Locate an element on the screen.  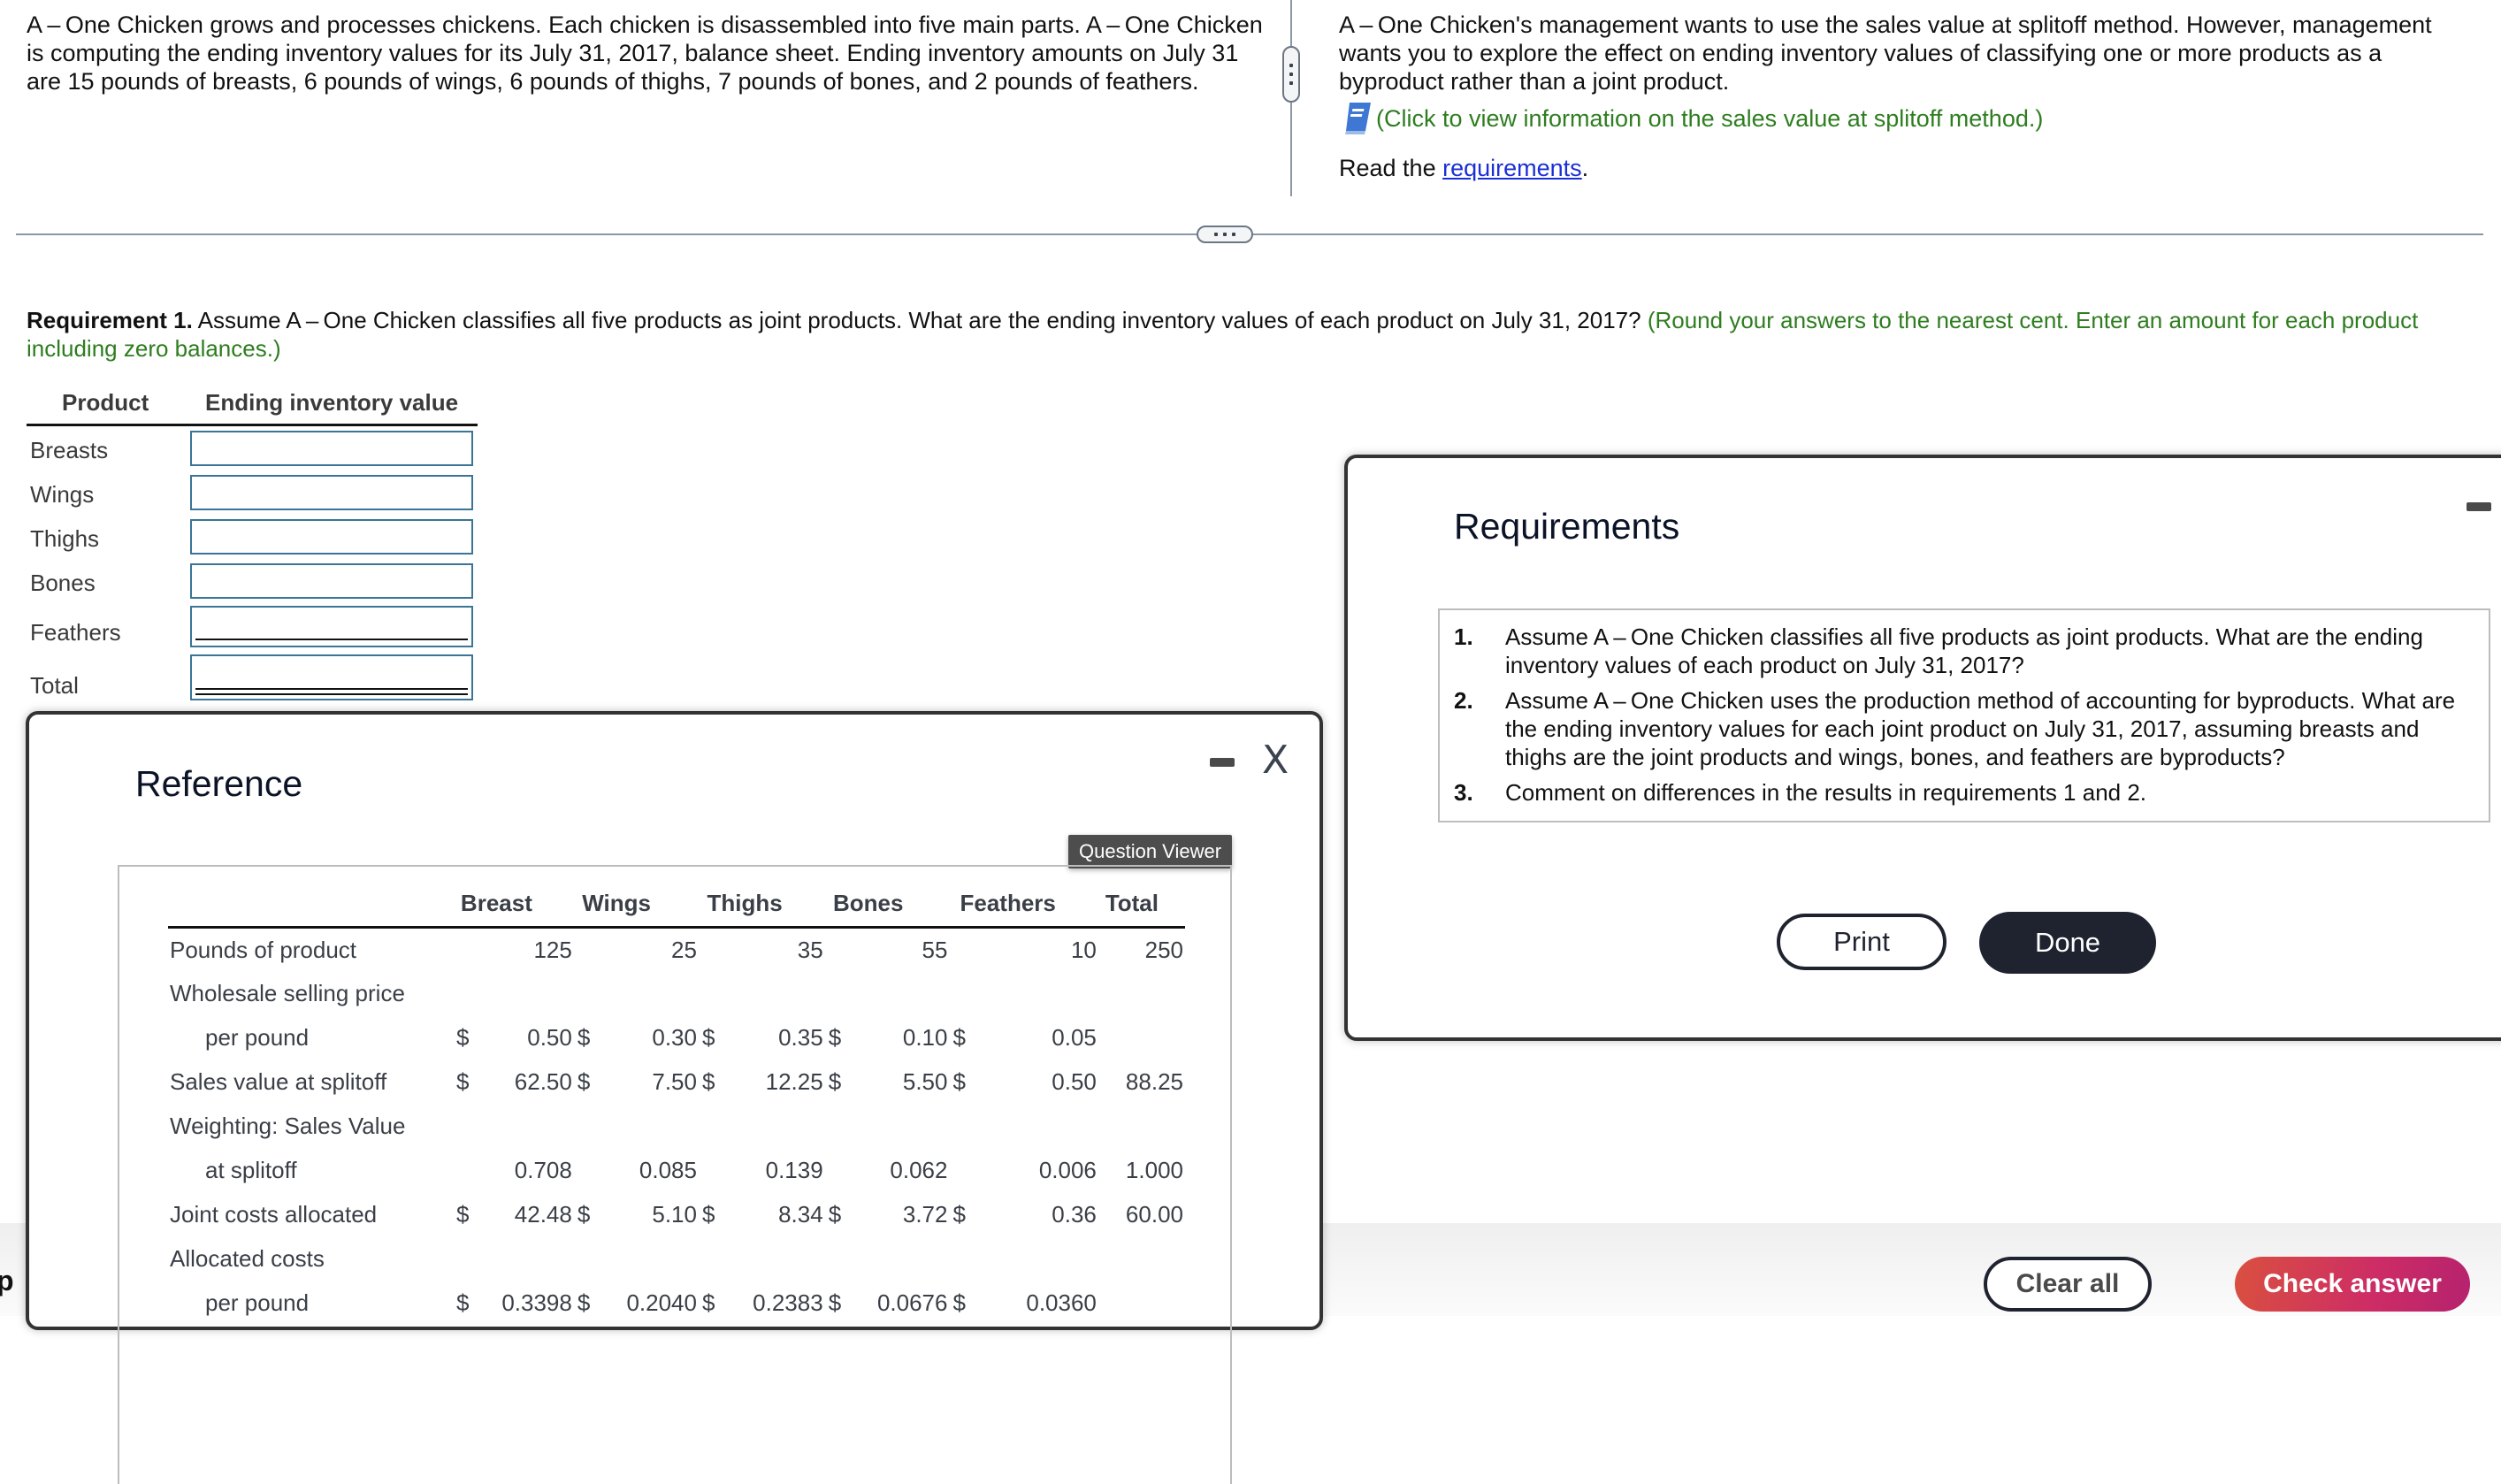
bones-input is located at coordinates (331, 581).